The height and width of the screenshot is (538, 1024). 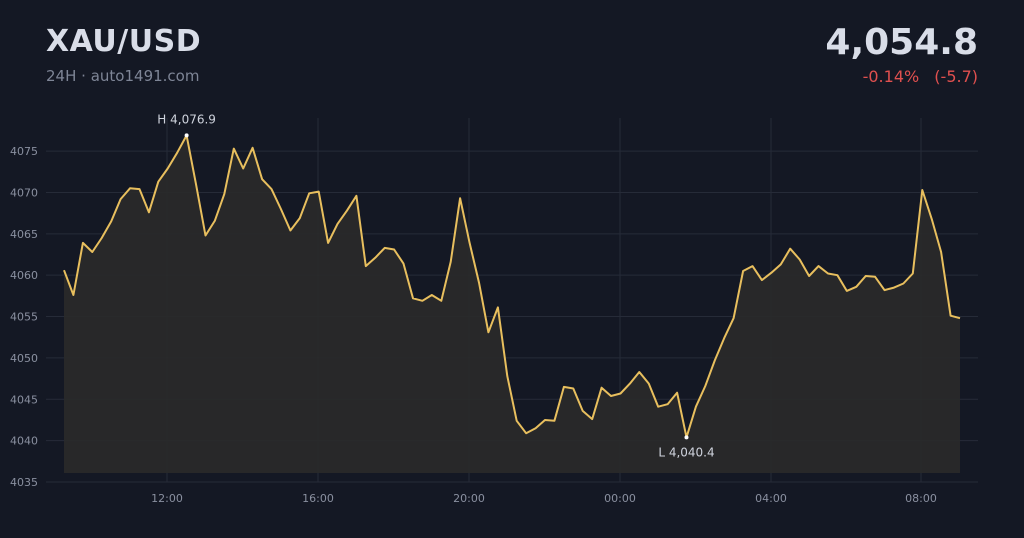 What do you see at coordinates (24, 482) in the screenshot?
I see `y-tick-label: 4035` at bounding box center [24, 482].